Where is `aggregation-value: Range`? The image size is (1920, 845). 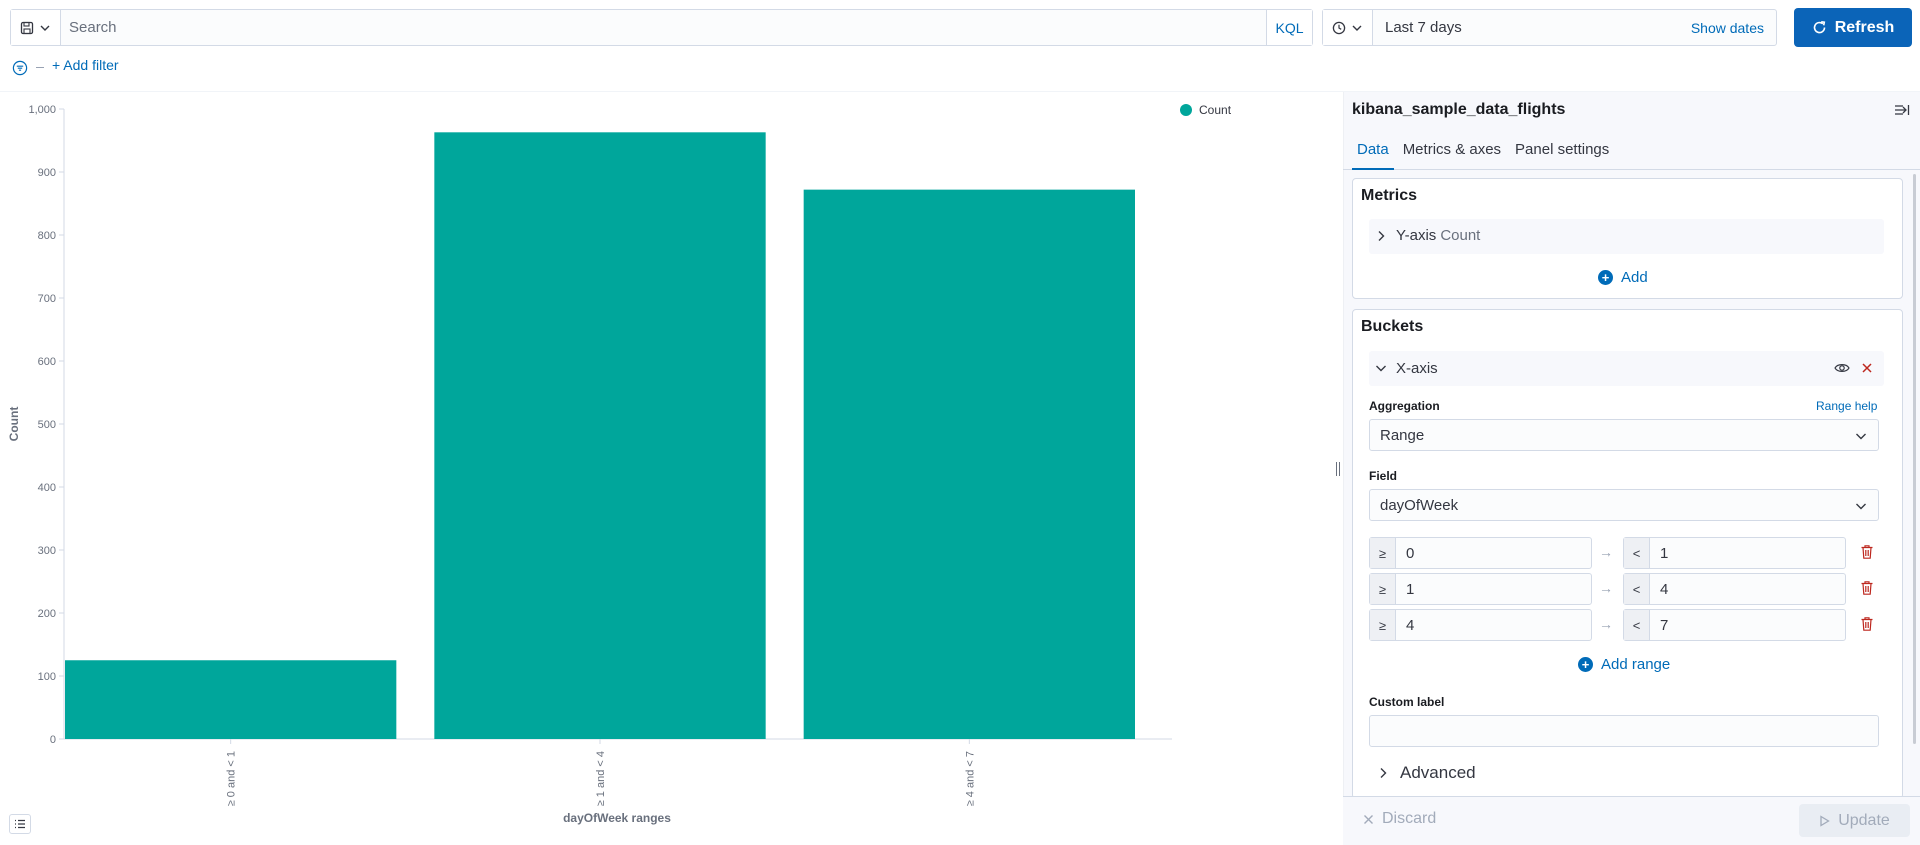
aggregation-value: Range is located at coordinates (1402, 435).